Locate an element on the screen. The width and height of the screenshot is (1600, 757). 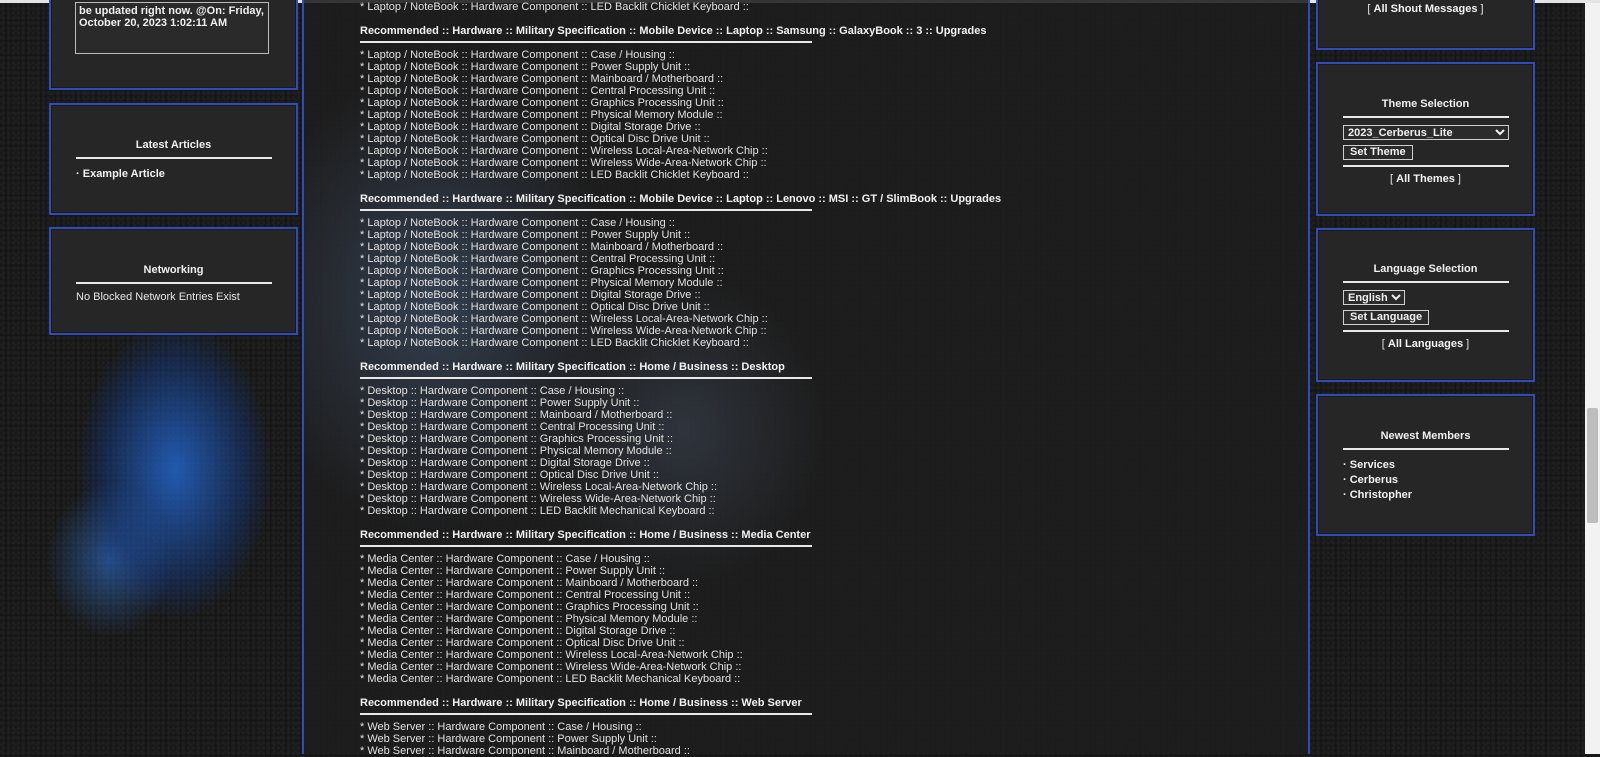
member-link: · Christopher is located at coordinates (1438, 495).